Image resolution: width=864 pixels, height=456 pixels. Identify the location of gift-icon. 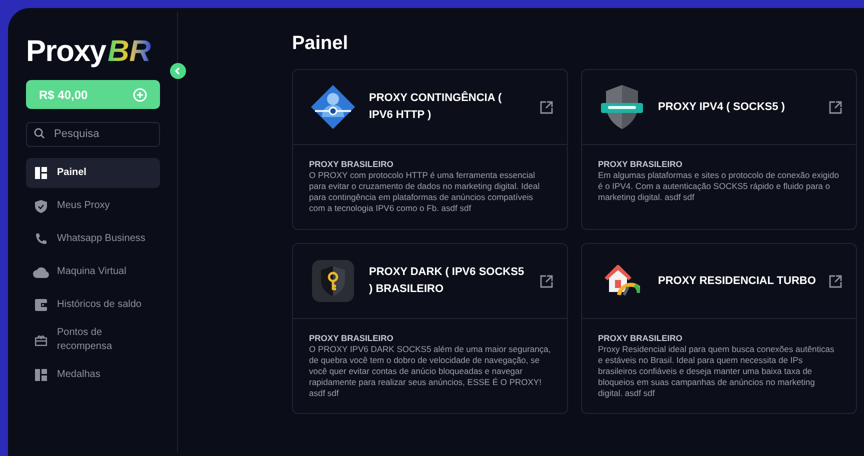
(41, 340).